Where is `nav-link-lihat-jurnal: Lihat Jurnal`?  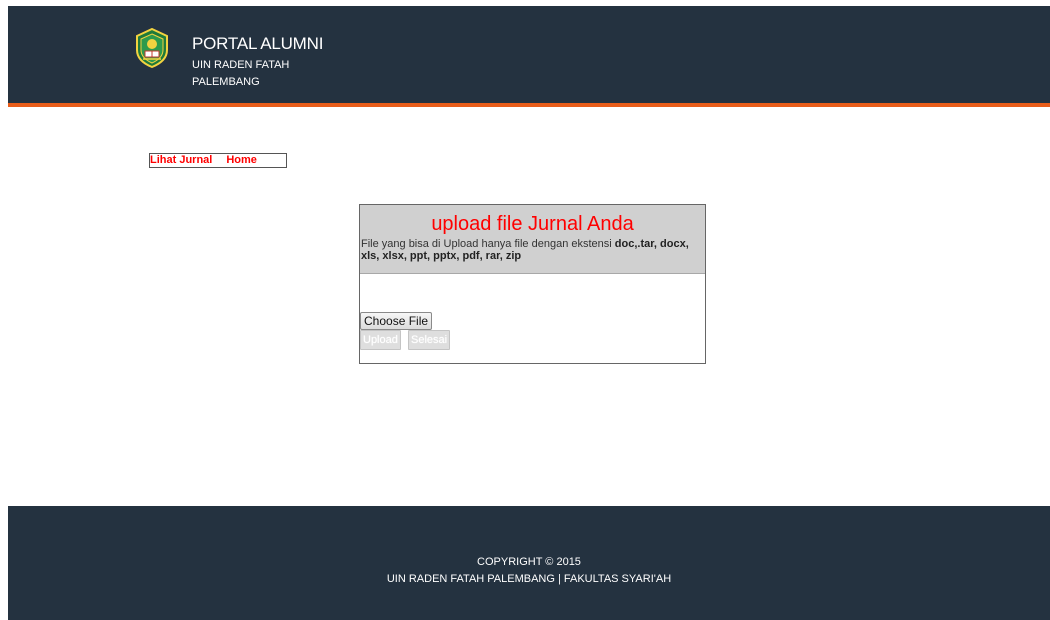
nav-link-lihat-jurnal: Lihat Jurnal is located at coordinates (181, 160).